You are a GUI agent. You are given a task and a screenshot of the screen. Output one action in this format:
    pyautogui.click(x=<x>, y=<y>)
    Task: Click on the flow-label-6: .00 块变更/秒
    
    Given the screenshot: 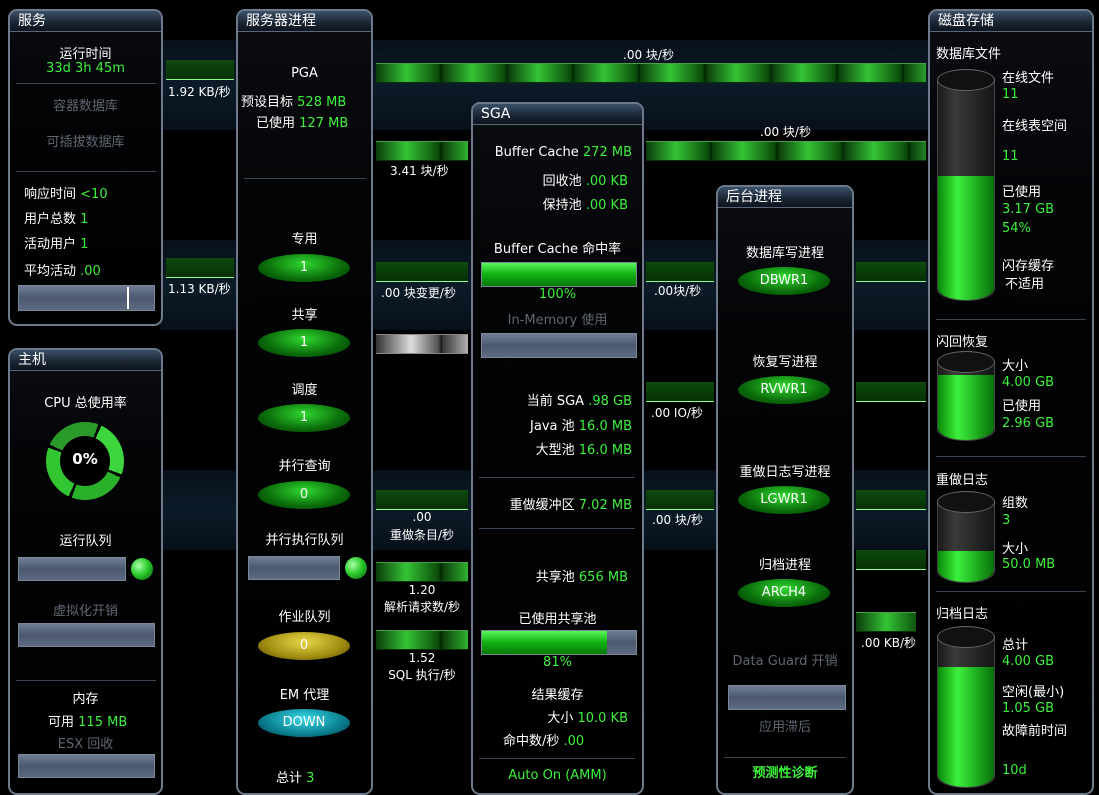 What is the action you would take?
    pyautogui.click(x=418, y=293)
    